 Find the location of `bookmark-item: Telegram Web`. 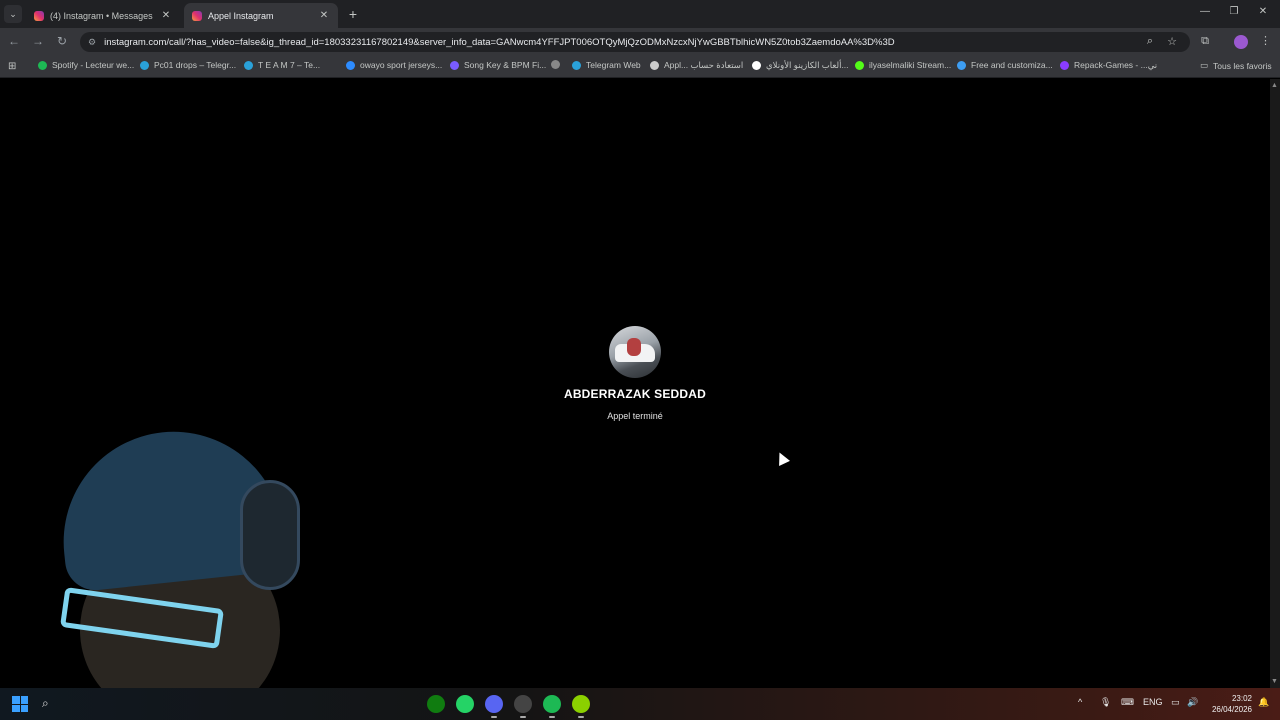

bookmark-item: Telegram Web is located at coordinates (606, 65).